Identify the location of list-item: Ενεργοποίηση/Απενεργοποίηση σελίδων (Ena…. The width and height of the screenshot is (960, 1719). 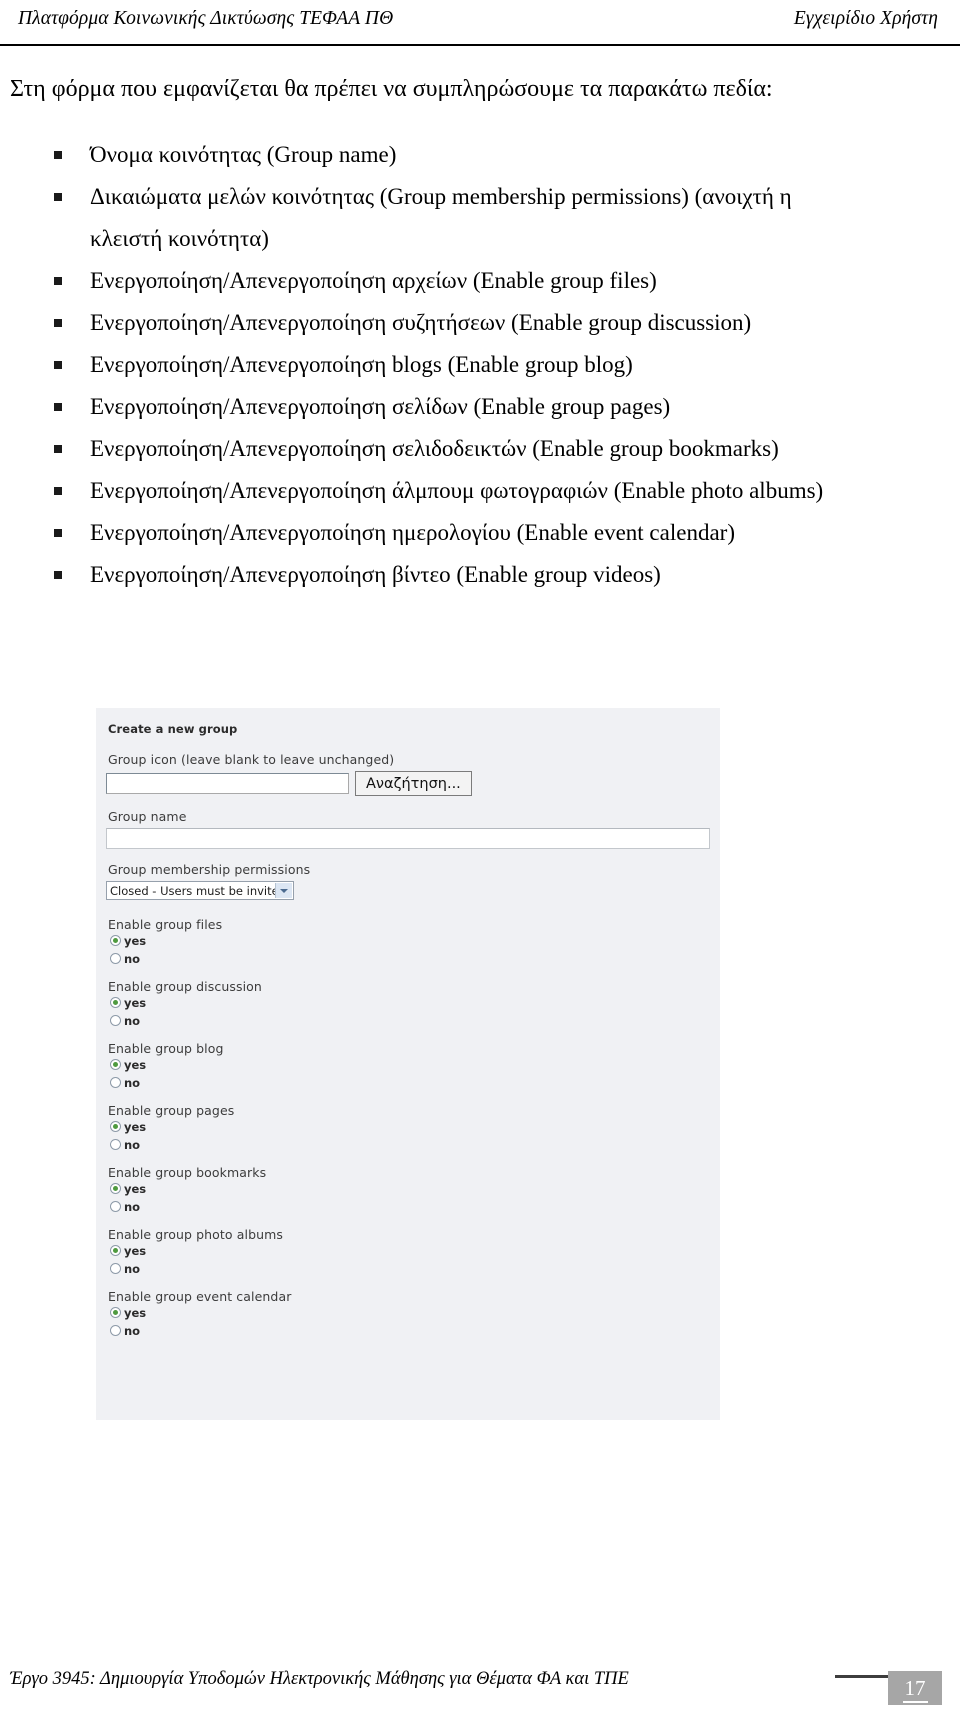
(451, 407).